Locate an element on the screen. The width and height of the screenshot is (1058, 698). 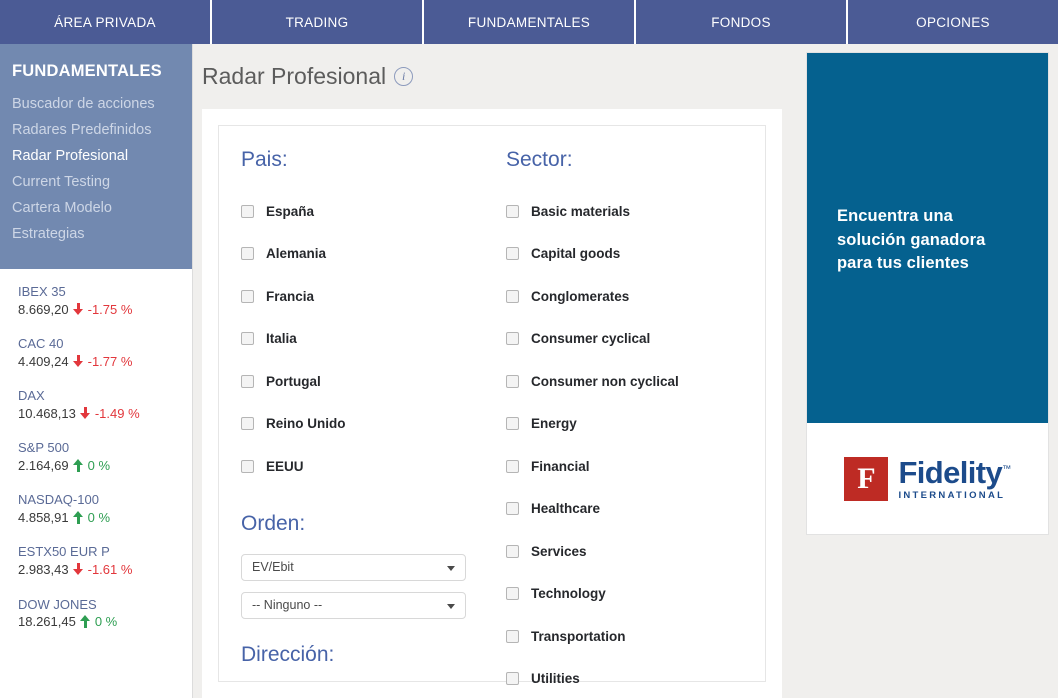
arrow-down-icon is located at coordinates (78, 569).